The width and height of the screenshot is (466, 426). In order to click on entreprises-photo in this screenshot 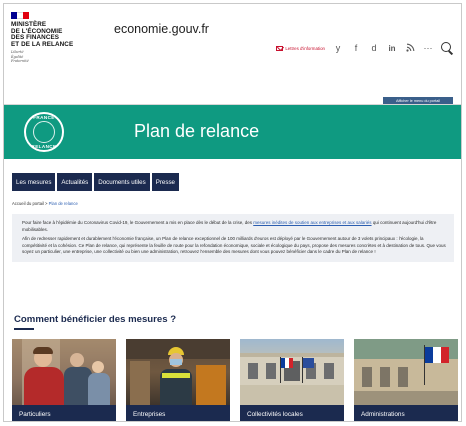, I will do `click(178, 372)`.